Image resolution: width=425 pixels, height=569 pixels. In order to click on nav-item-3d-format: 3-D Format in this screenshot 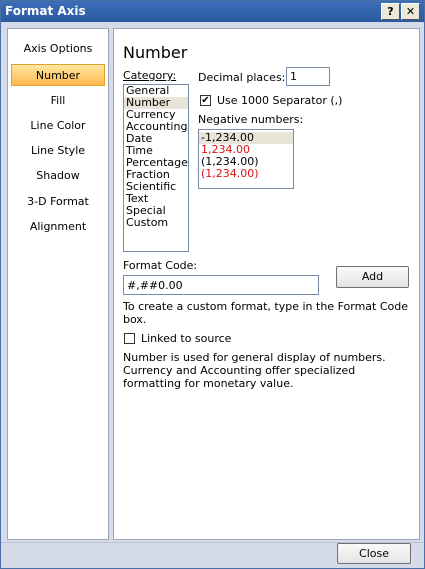, I will do `click(58, 202)`.